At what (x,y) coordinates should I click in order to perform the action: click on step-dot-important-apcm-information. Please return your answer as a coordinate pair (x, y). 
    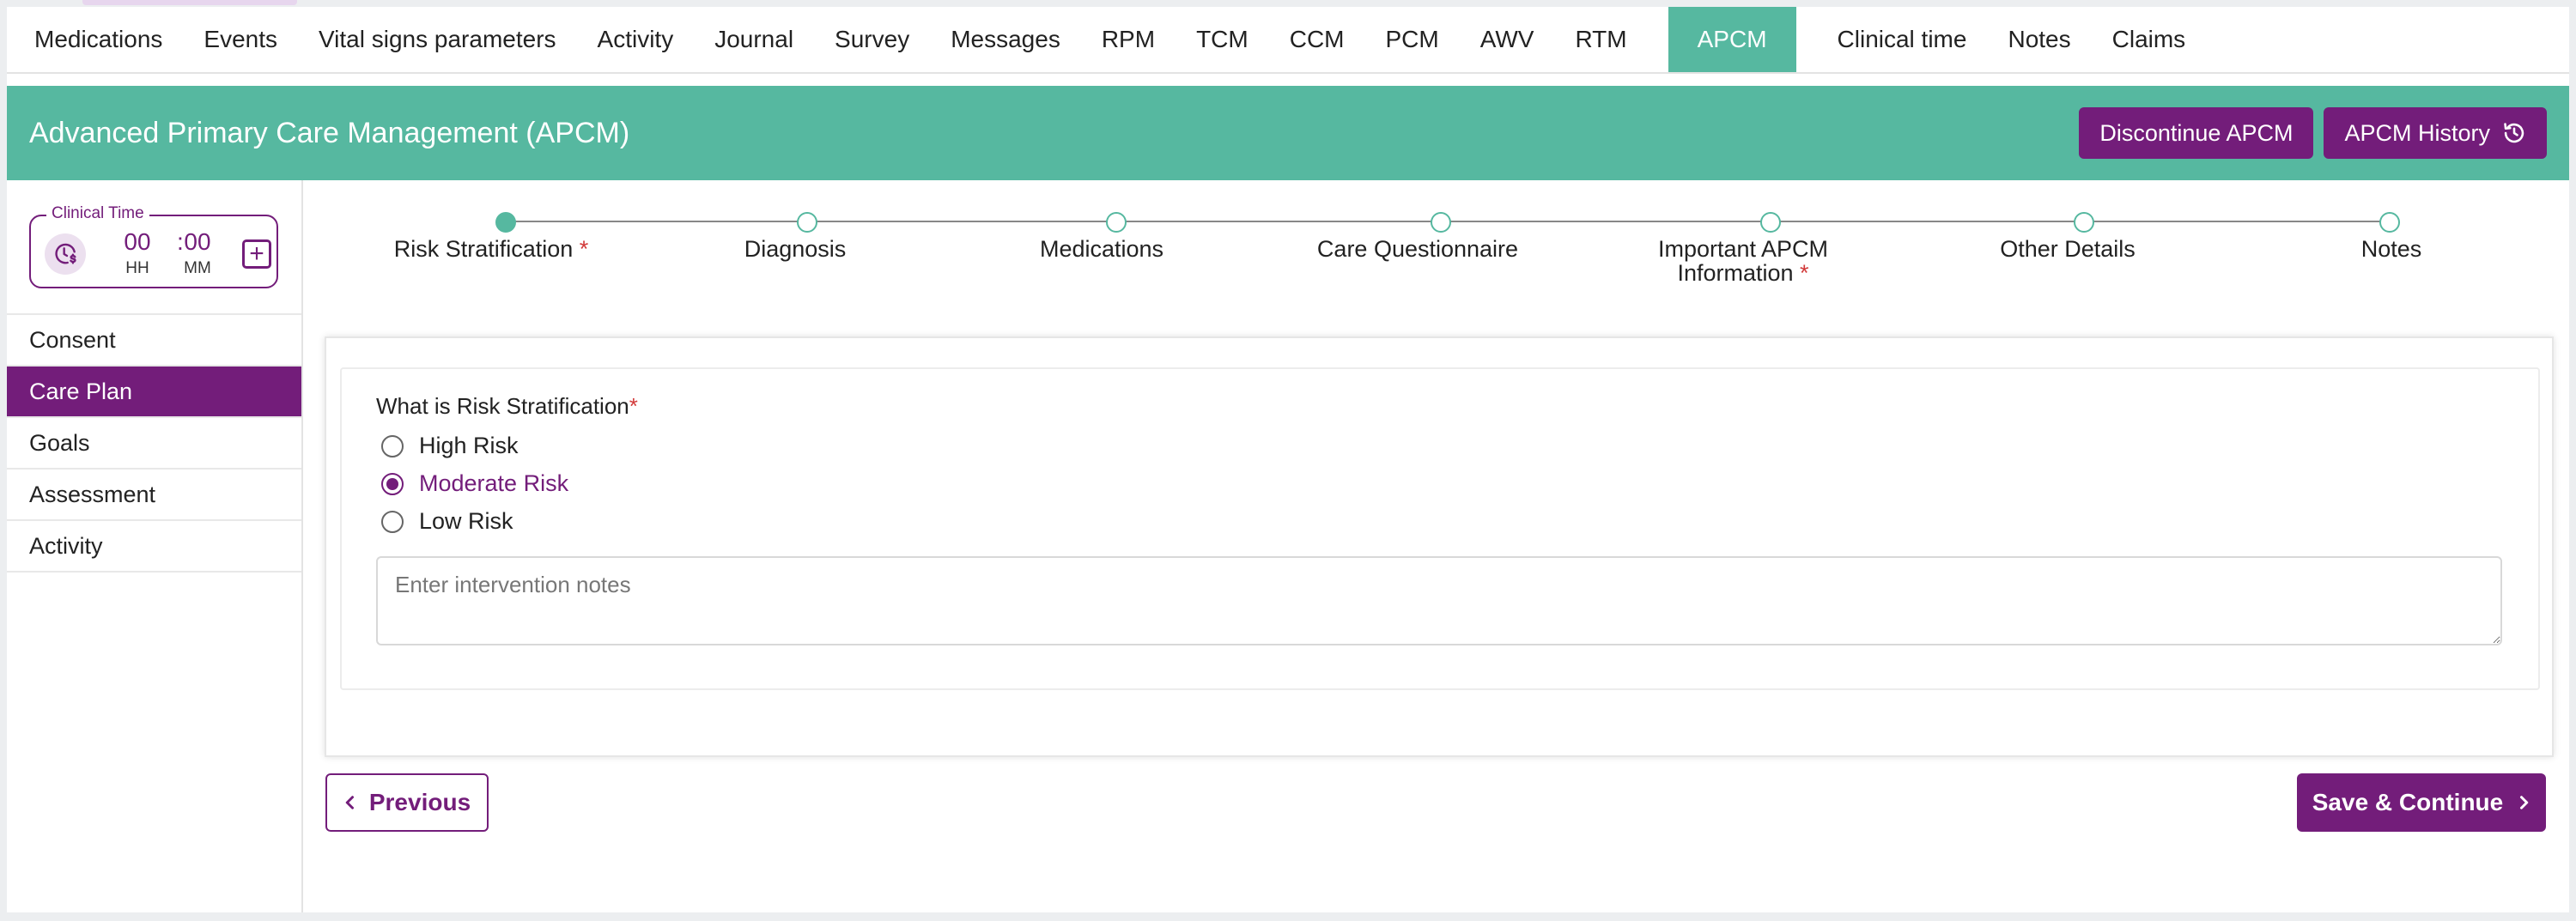
    Looking at the image, I should click on (1770, 223).